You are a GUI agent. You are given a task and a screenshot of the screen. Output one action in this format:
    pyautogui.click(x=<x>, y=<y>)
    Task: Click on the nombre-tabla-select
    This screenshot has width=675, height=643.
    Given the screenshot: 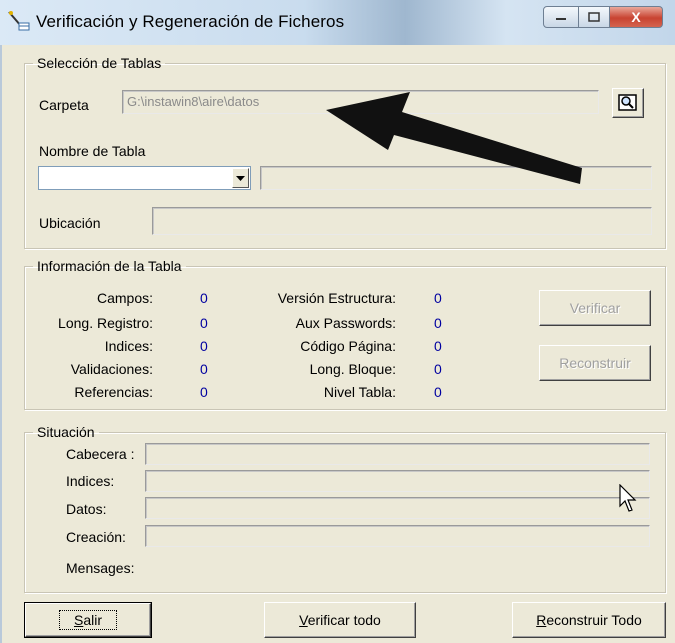 What is the action you would take?
    pyautogui.click(x=144, y=178)
    